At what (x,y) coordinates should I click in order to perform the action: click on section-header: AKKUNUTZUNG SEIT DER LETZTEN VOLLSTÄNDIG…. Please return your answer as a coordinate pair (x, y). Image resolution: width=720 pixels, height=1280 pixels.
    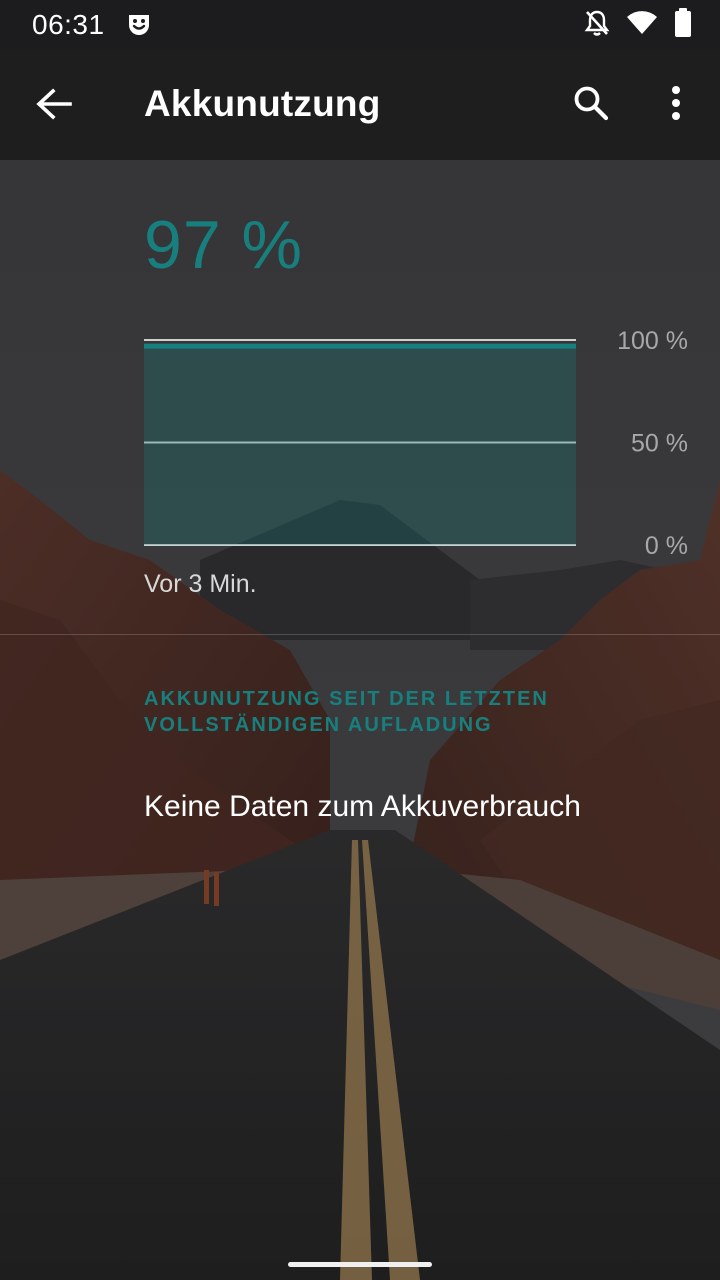
    Looking at the image, I should click on (346, 712).